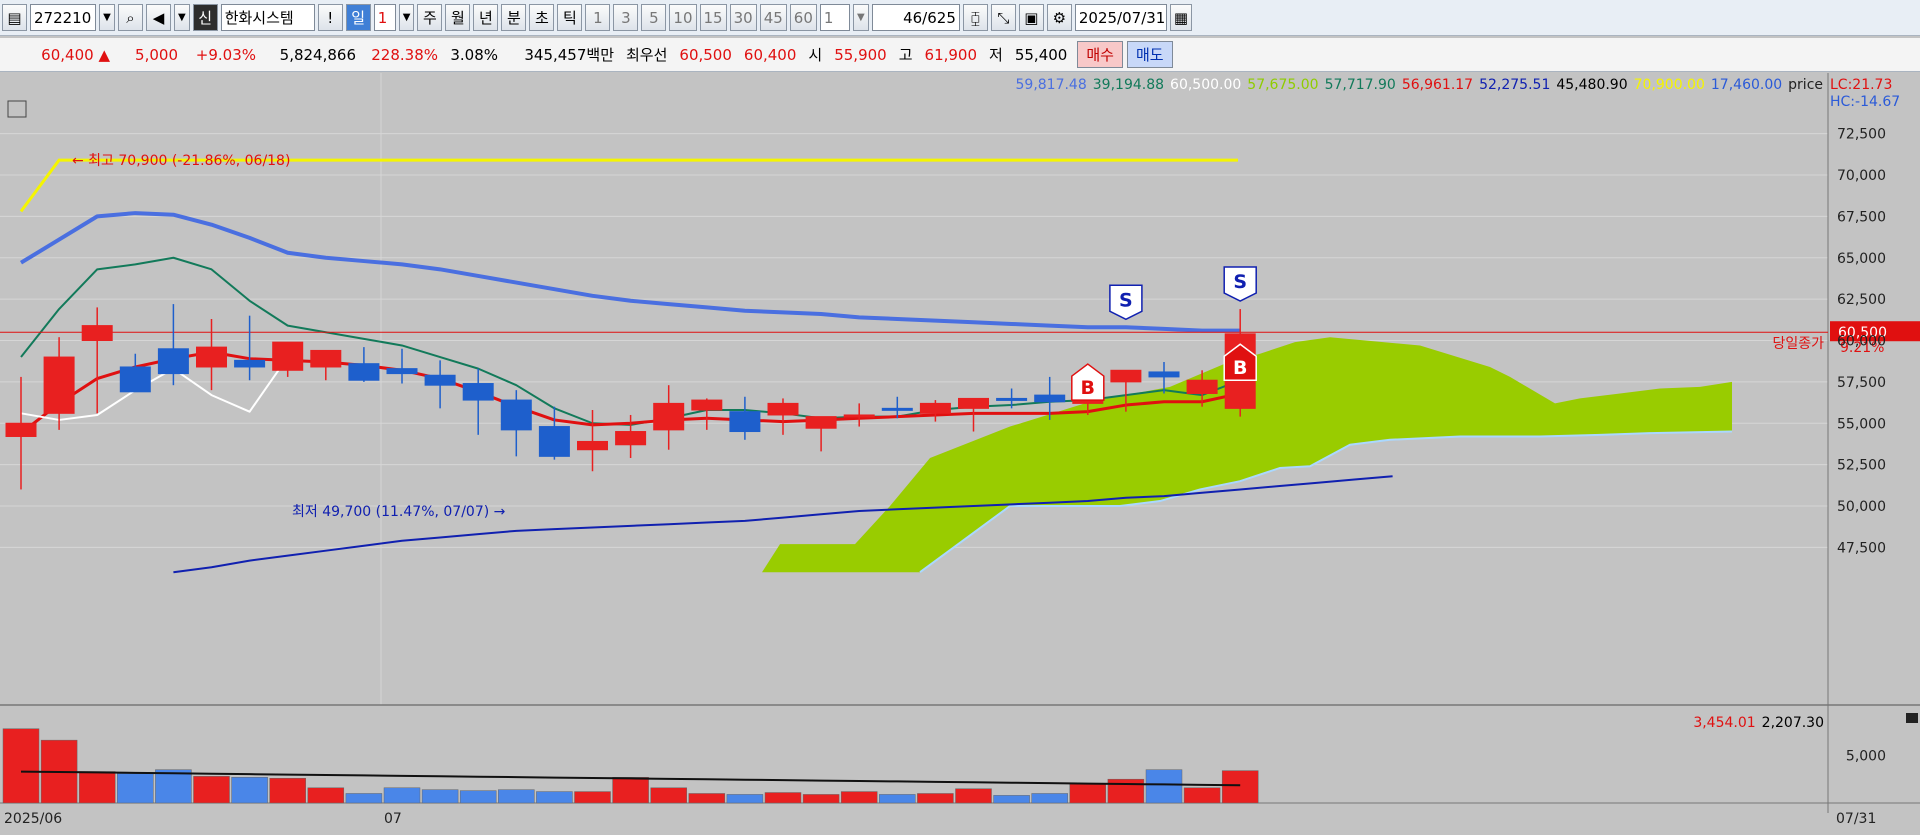 This screenshot has height=835, width=1920. Describe the element at coordinates (358, 17) in the screenshot. I see `period-day-button: 일` at that location.